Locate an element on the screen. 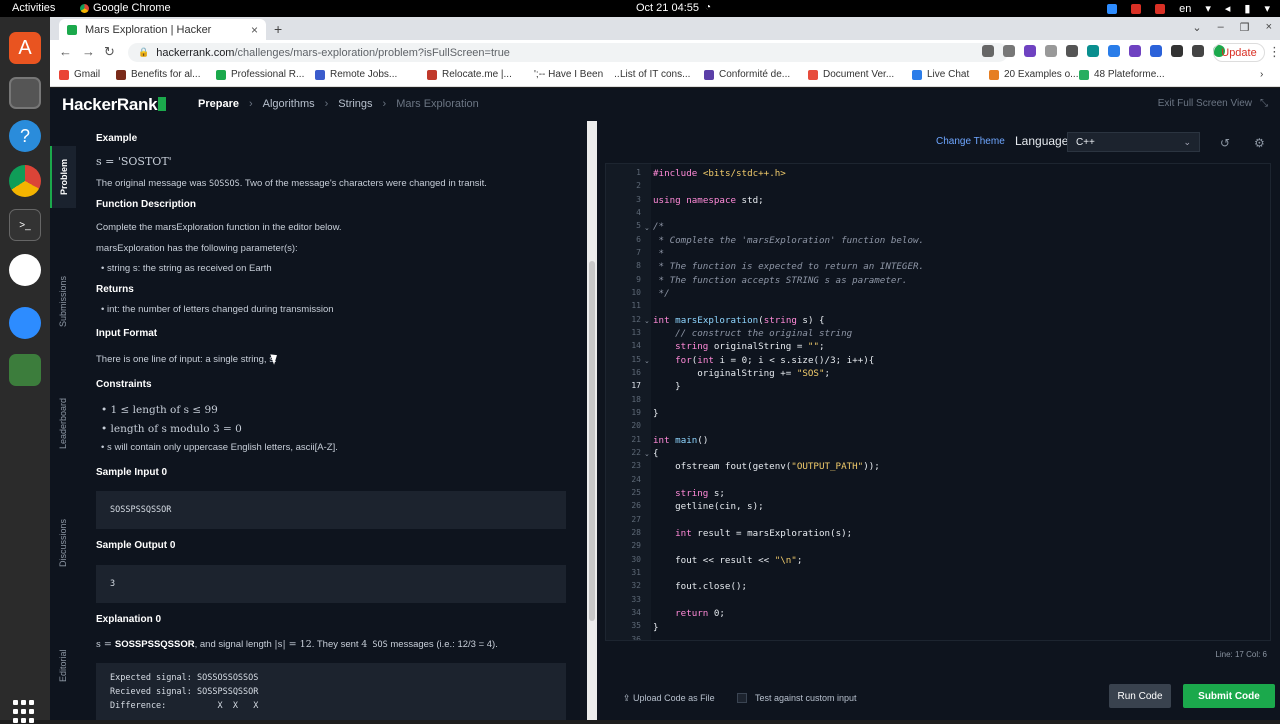 Image resolution: width=1280 pixels, height=724 pixels. exit-fullscreen-link: Exit Full Screen View ⤡ is located at coordinates (1213, 103).